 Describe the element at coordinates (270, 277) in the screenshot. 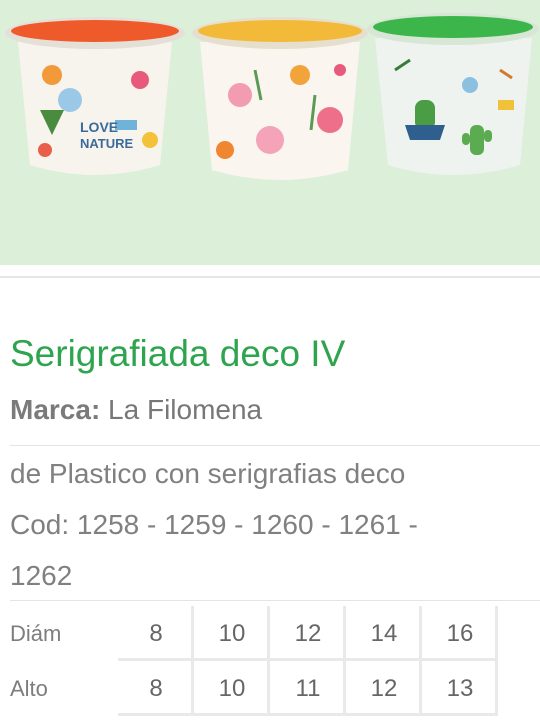

I see `image-bottom-divider` at that location.